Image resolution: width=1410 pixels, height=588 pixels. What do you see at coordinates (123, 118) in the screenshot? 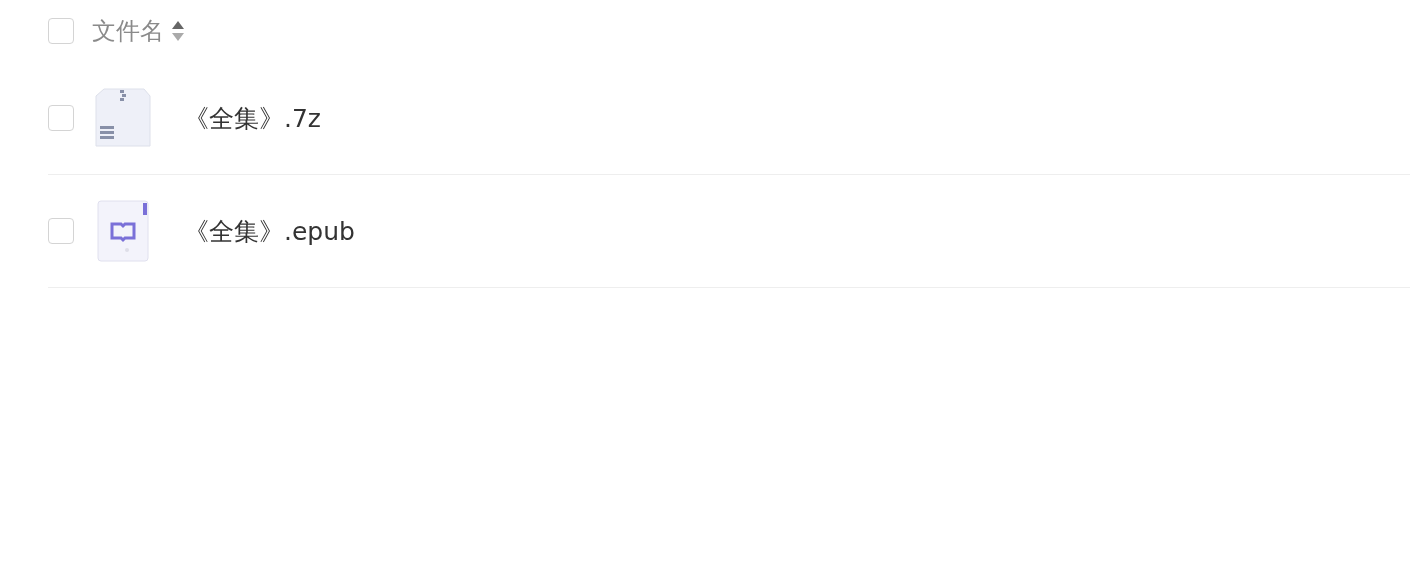
I see `zip-file-icon` at bounding box center [123, 118].